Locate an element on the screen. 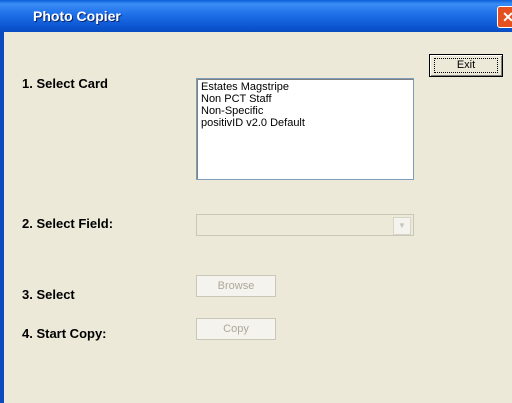 The height and width of the screenshot is (403, 512). browse-button-label: Browse is located at coordinates (236, 286).